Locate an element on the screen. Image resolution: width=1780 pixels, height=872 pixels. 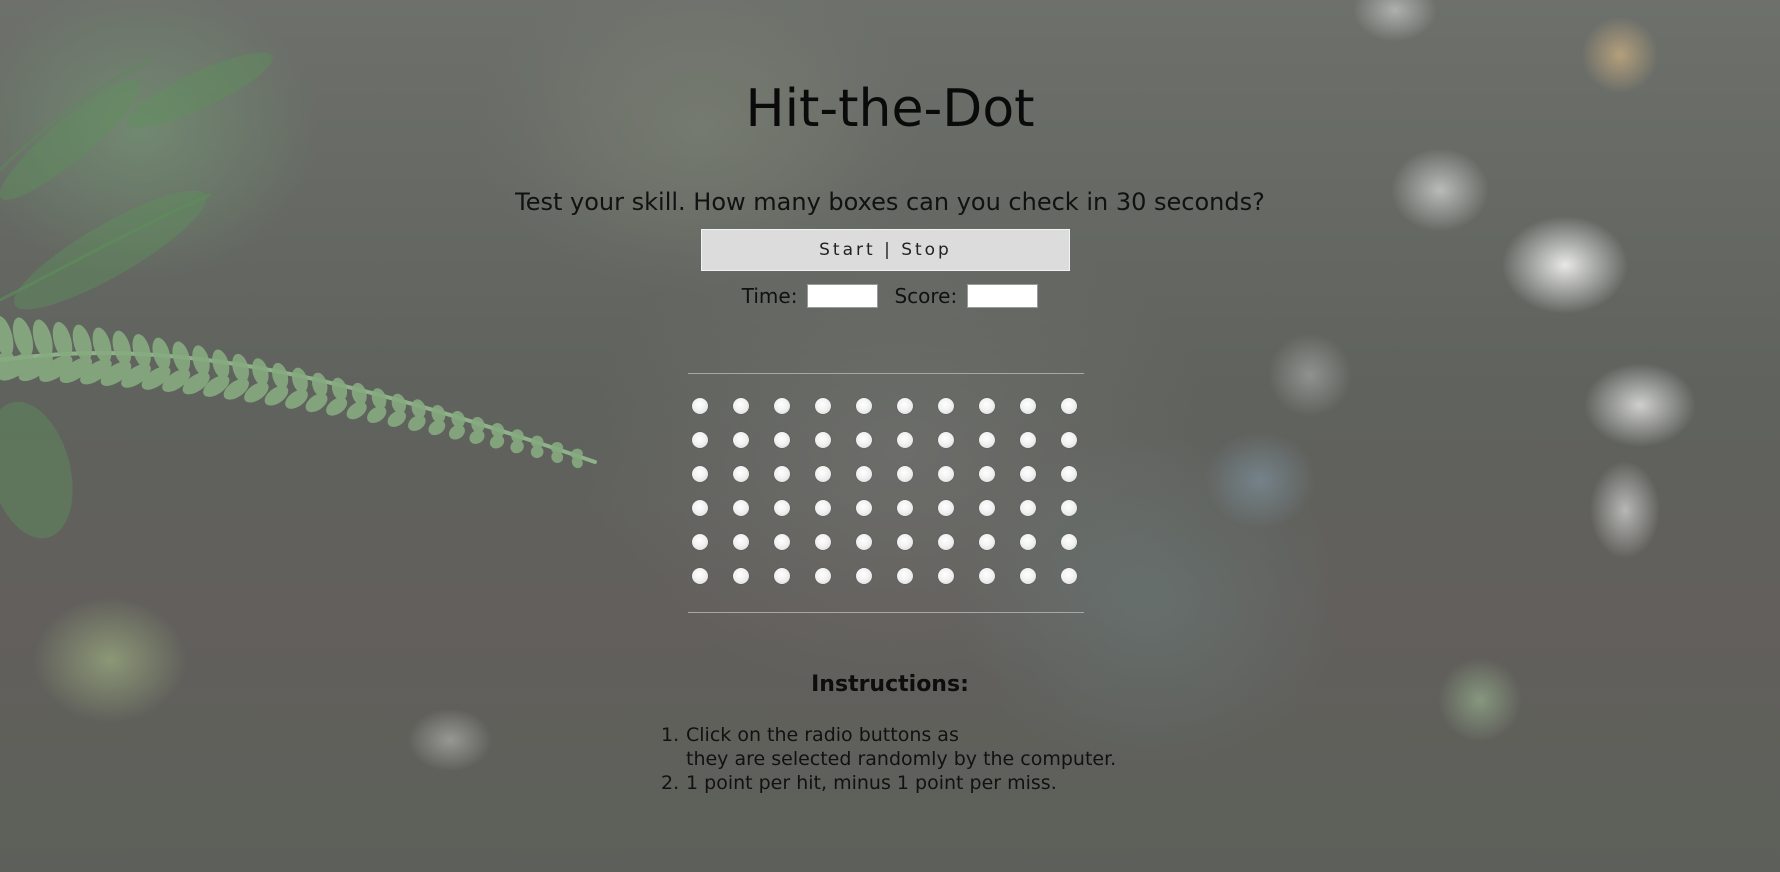
instruction-line: 1 point per hit, minus 1 point per miss. is located at coordinates (871, 783).